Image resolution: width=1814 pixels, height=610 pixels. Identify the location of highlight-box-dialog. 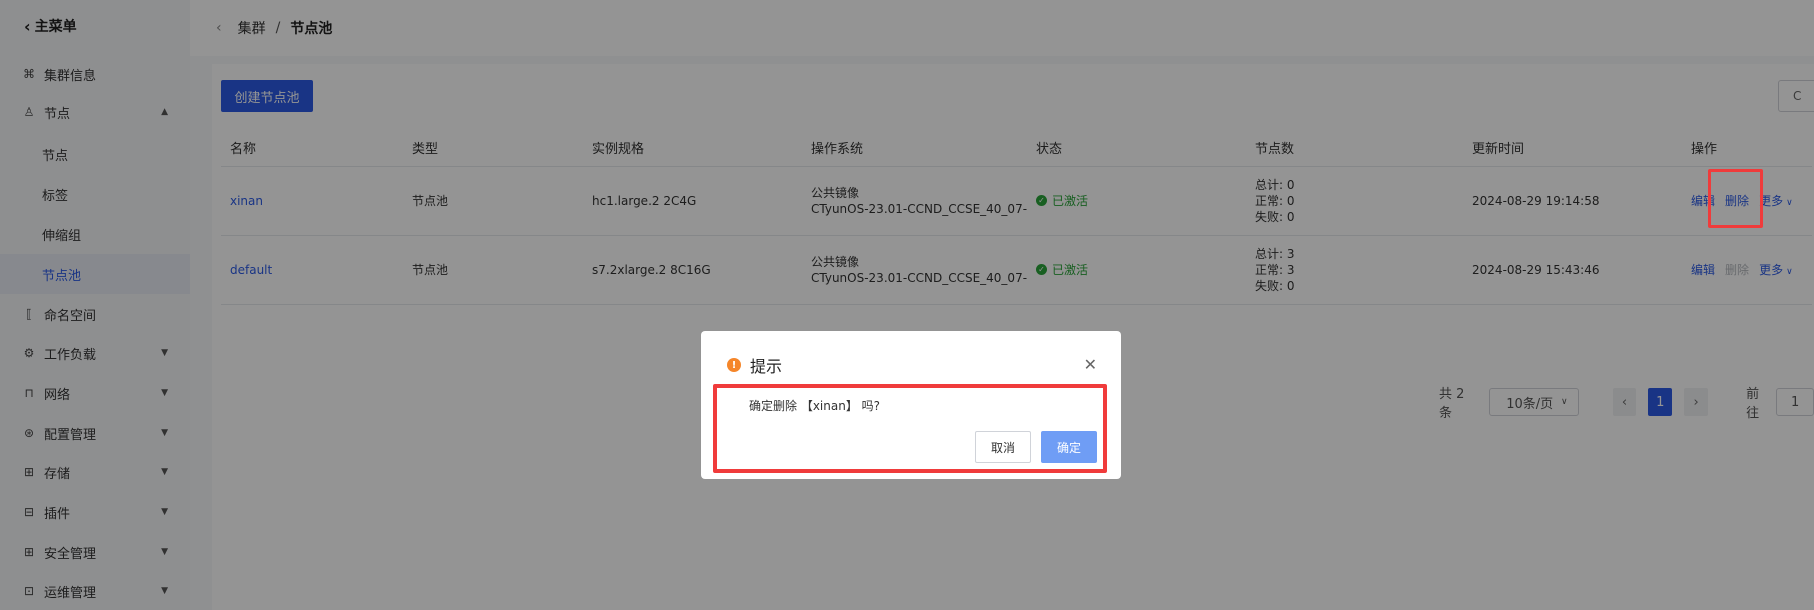
(910, 428).